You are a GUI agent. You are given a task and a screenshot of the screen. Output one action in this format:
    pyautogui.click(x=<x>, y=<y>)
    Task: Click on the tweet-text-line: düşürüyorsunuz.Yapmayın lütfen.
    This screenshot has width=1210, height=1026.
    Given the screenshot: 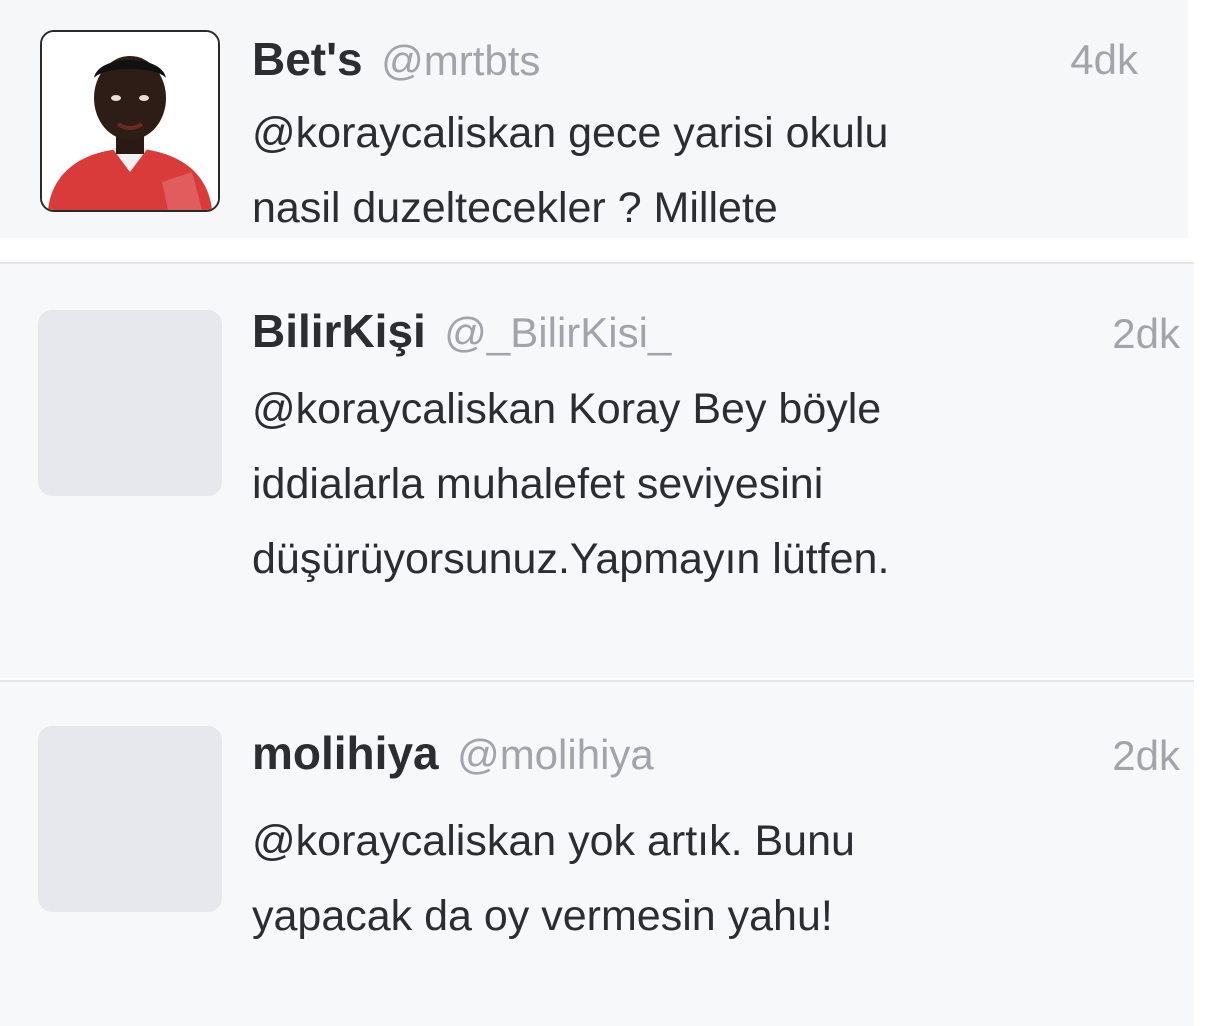 What is the action you would take?
    pyautogui.click(x=571, y=559)
    